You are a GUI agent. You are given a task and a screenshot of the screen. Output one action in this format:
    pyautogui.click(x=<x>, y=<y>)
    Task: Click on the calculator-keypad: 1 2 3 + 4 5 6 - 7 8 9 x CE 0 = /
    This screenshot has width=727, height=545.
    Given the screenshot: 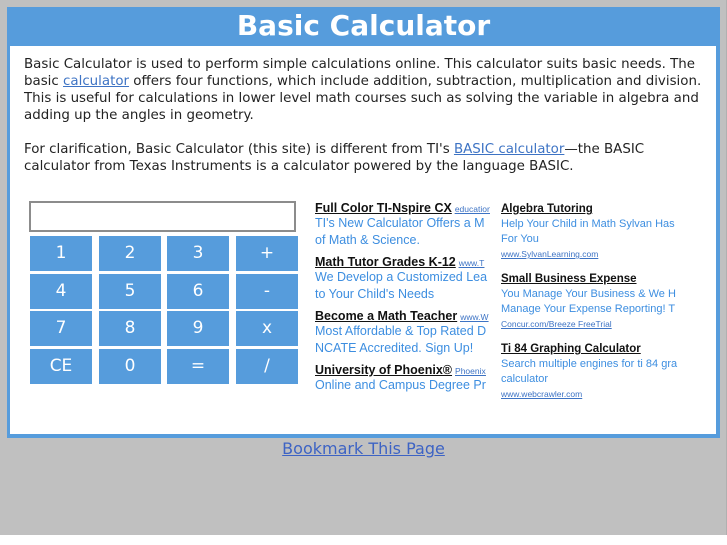 What is the action you would take?
    pyautogui.click(x=166, y=311)
    